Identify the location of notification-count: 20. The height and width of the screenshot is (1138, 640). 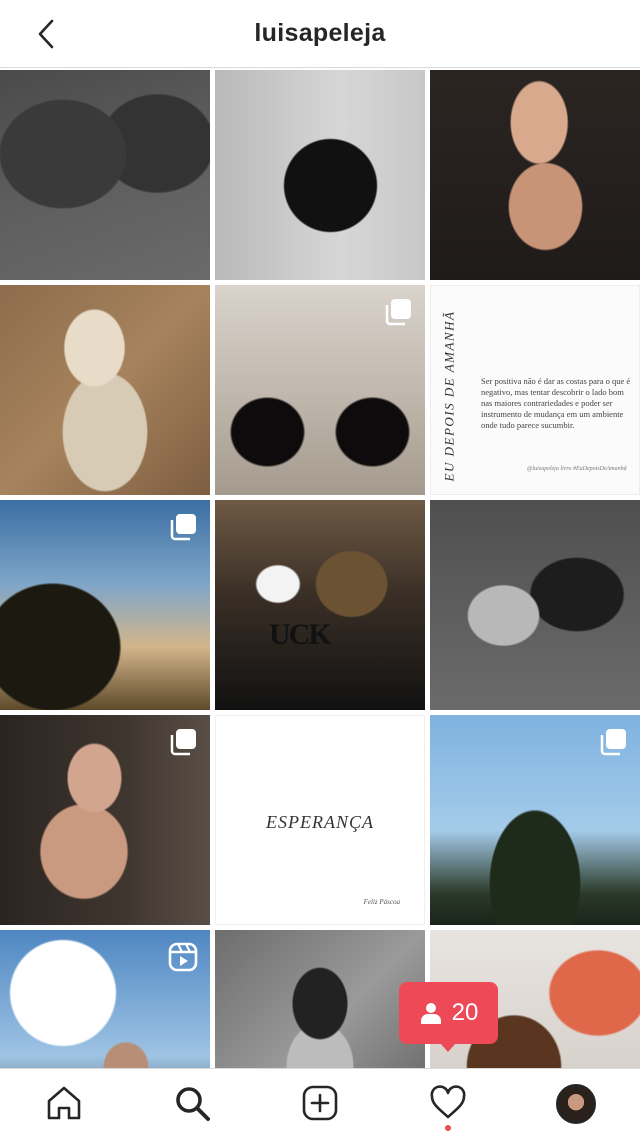
(465, 1012).